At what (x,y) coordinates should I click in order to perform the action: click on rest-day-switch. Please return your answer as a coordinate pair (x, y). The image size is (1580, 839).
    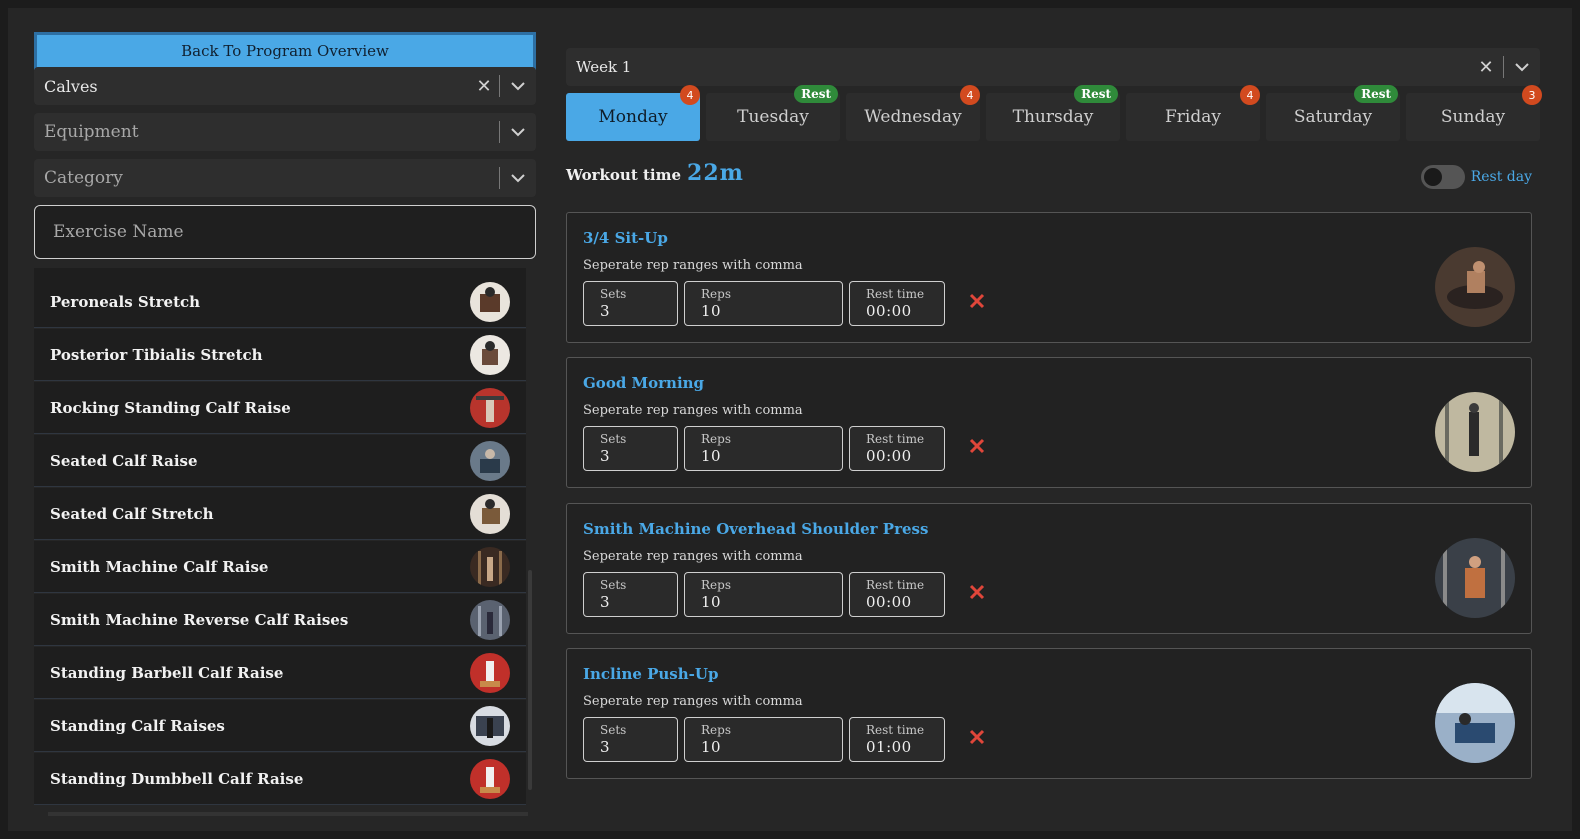
    Looking at the image, I should click on (1442, 177).